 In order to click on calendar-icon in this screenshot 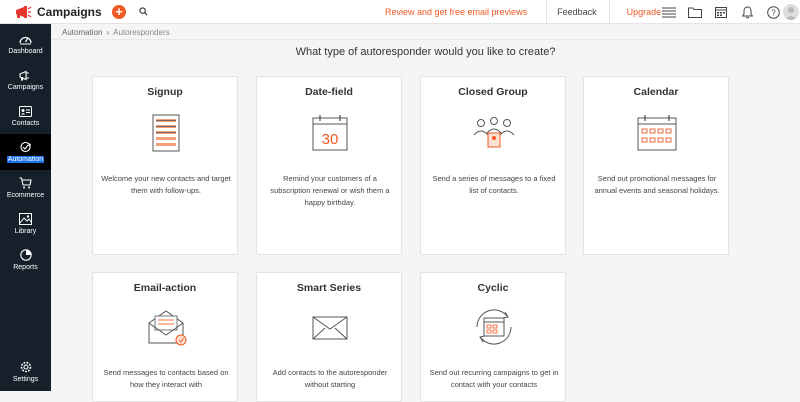, I will do `click(657, 133)`.